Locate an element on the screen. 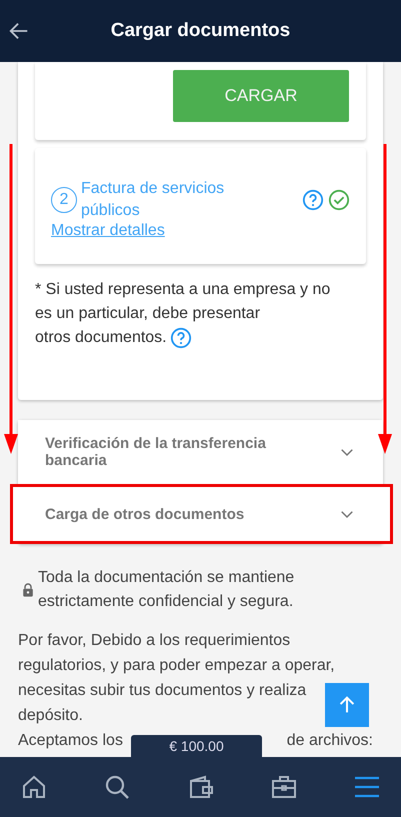 This screenshot has height=817, width=401. briefcase-icon is located at coordinates (284, 787).